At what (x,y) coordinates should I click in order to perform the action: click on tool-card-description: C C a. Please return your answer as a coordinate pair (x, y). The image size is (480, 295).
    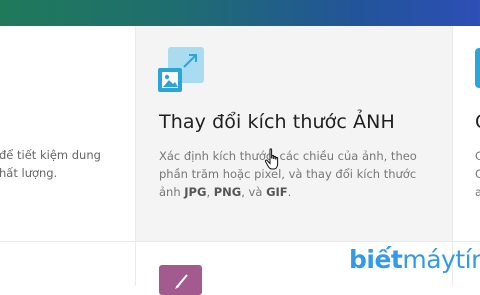
    Looking at the image, I should click on (477, 174).